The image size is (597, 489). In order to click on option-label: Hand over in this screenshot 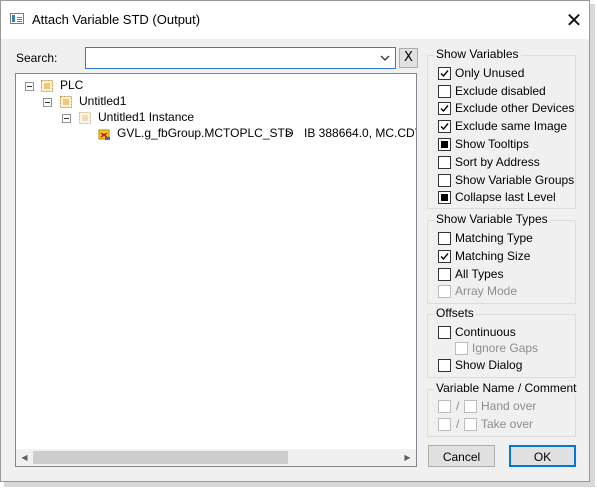, I will do `click(509, 406)`.